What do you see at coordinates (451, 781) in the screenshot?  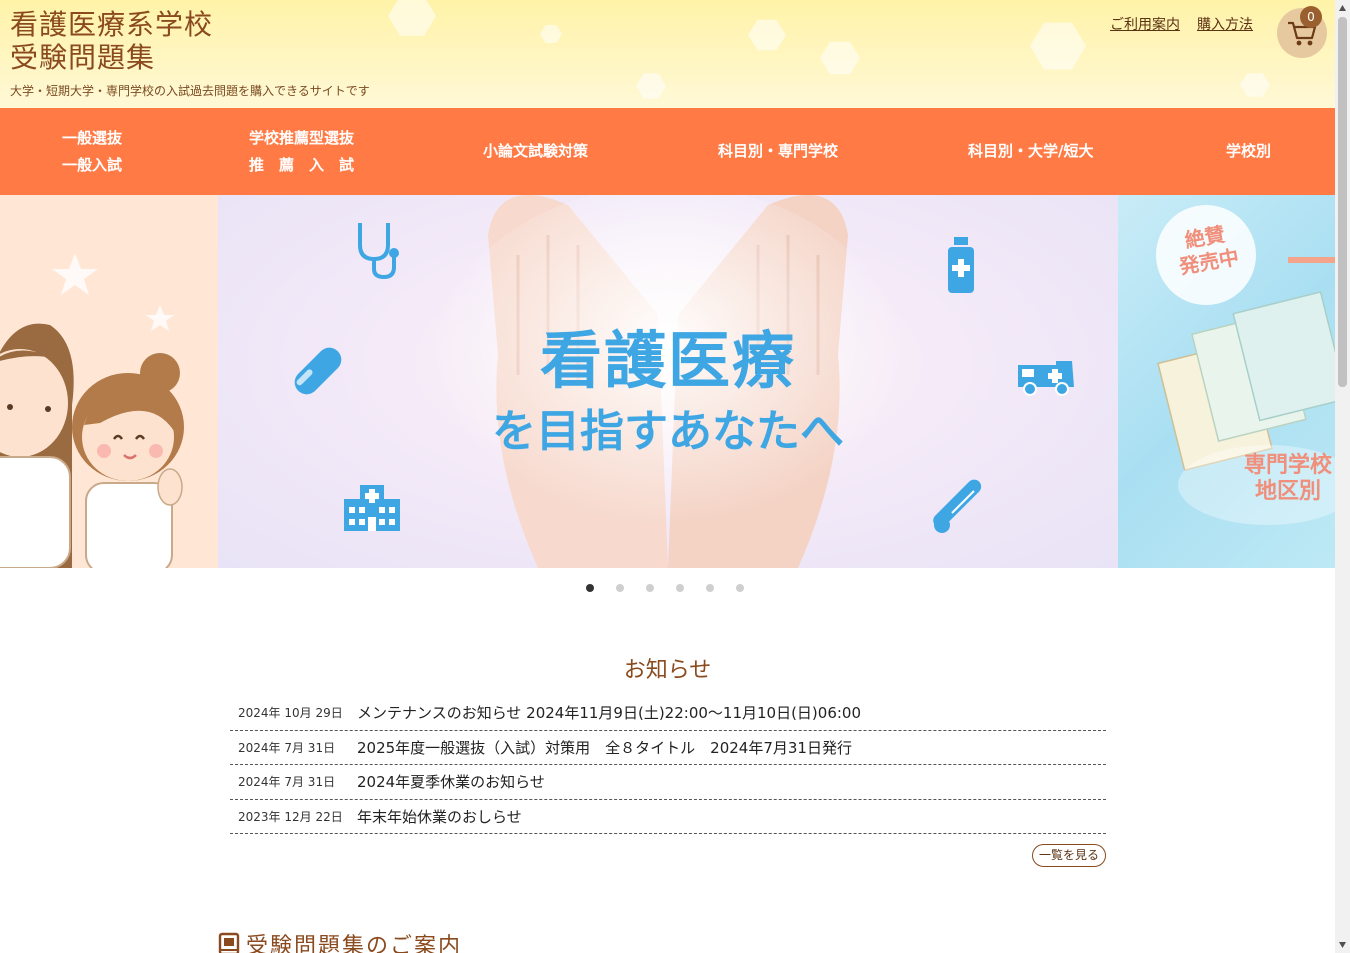 I see `news-link: 2024年夏季休業のお知らせ` at bounding box center [451, 781].